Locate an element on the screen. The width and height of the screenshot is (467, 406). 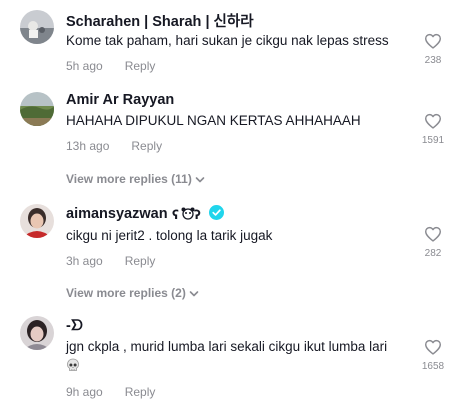
like-button: 1658 is located at coordinates (433, 355).